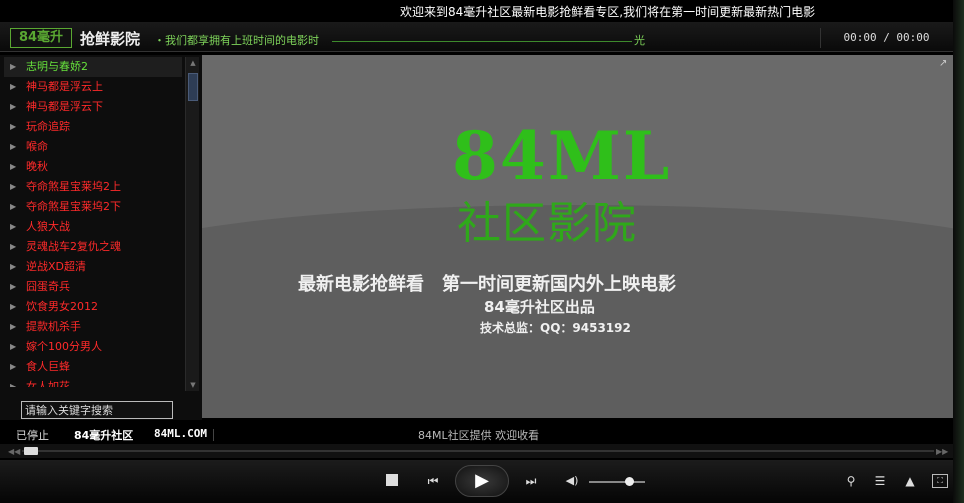  I want to click on playlist-icon: ☰, so click(880, 481).